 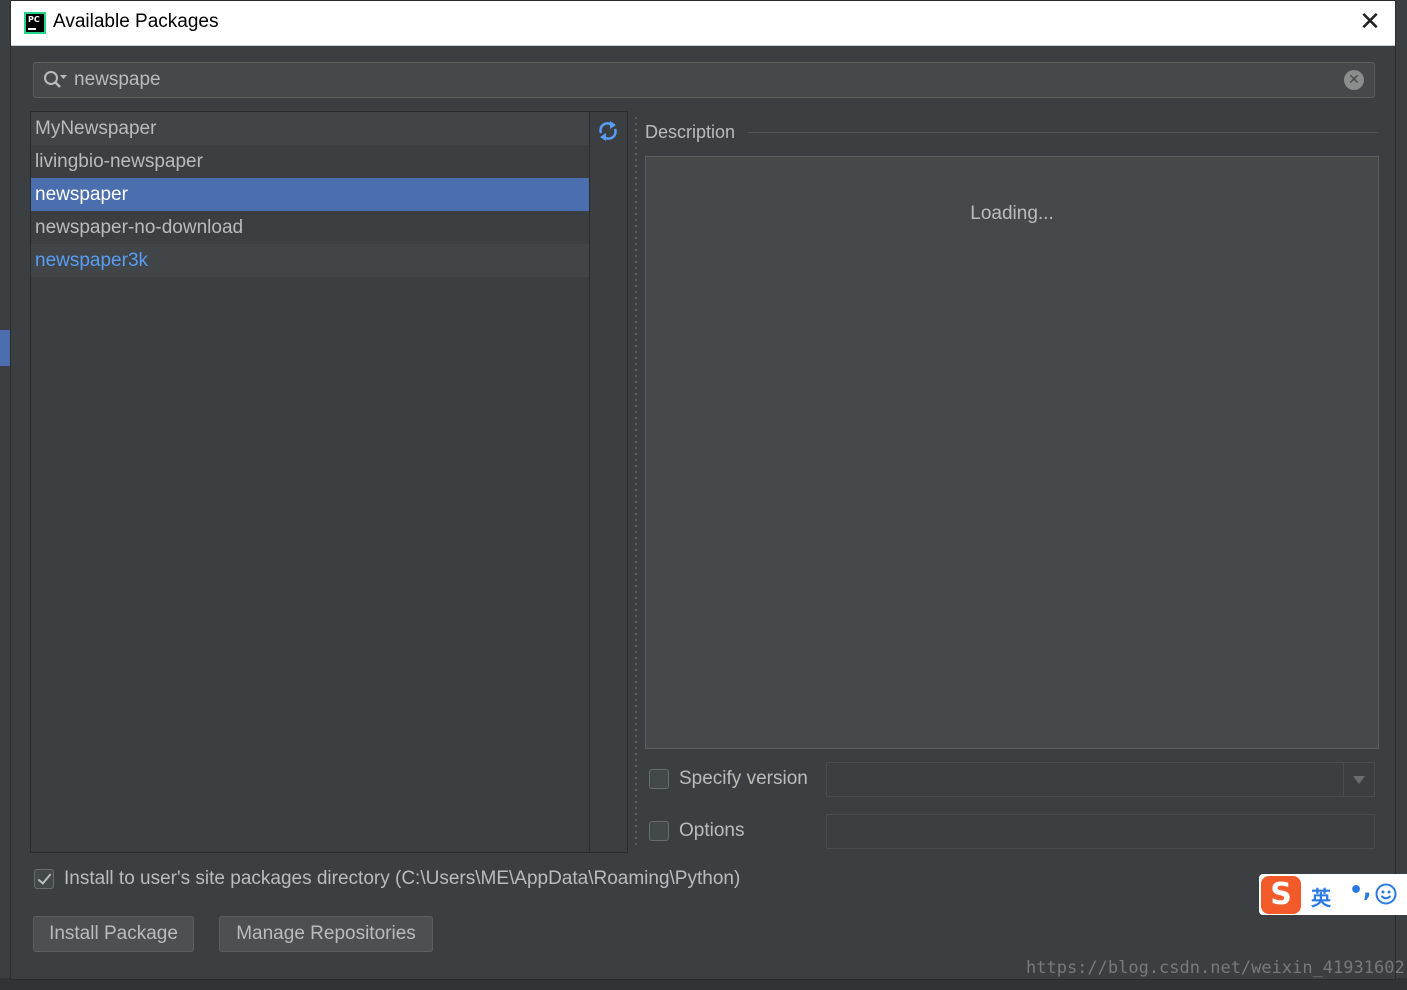 What do you see at coordinates (1063, 132) in the screenshot?
I see `description-separator` at bounding box center [1063, 132].